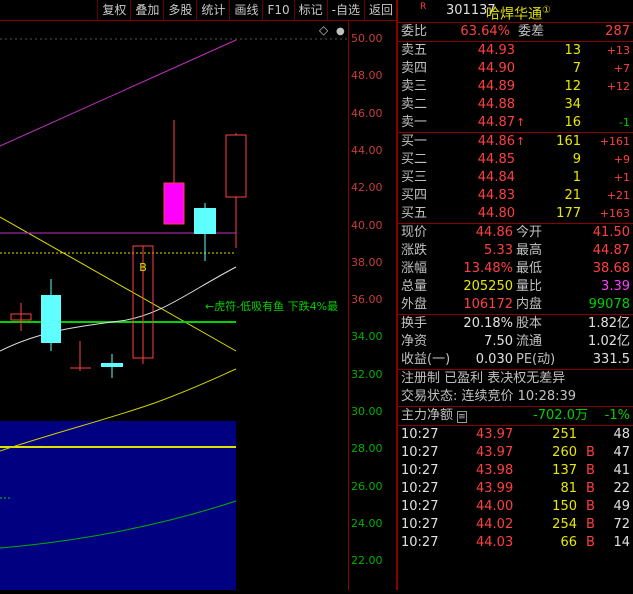 The height and width of the screenshot is (594, 633). I want to click on annotation-text: ←虎符-低吸有鱼 下跌4%最, so click(271, 306).